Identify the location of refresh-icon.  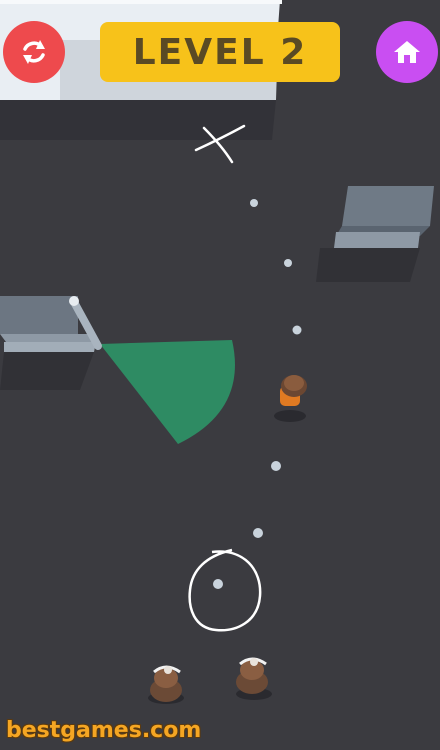
(34, 52).